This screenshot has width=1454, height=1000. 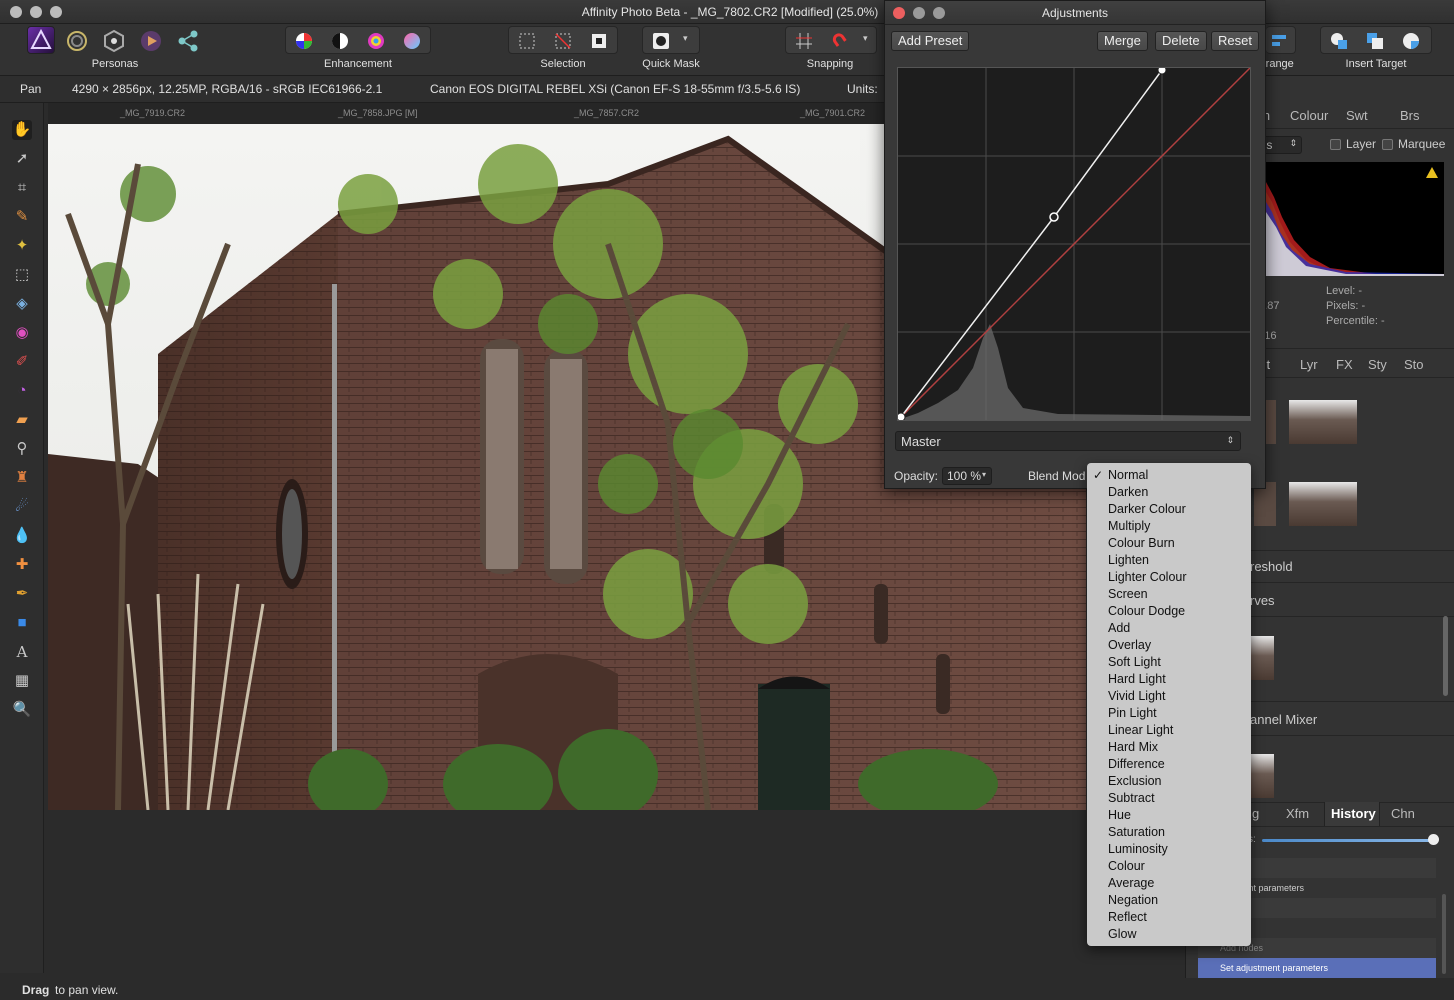 What do you see at coordinates (1140, 730) in the screenshot?
I see `blend-mode-item: Linear Light` at bounding box center [1140, 730].